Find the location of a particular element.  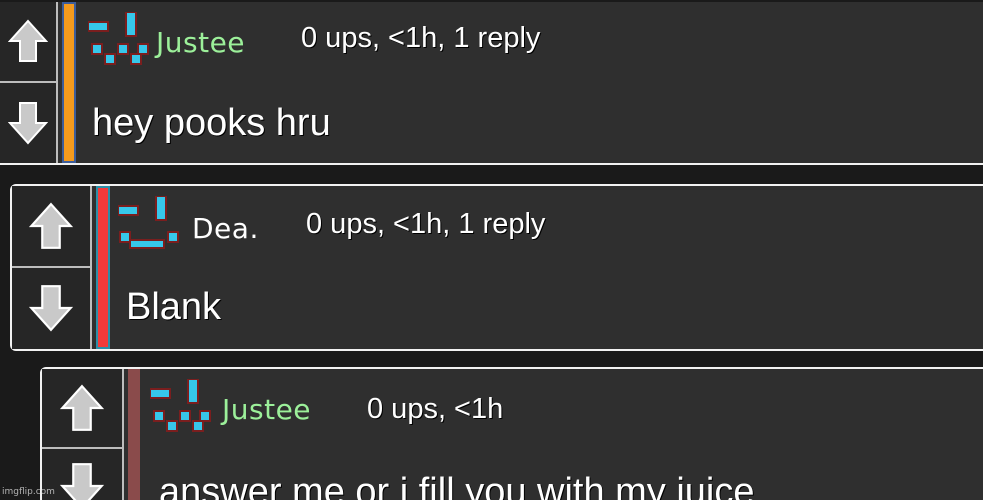

comment-text: answer me or i fill you with my juice is located at coordinates (457, 485).